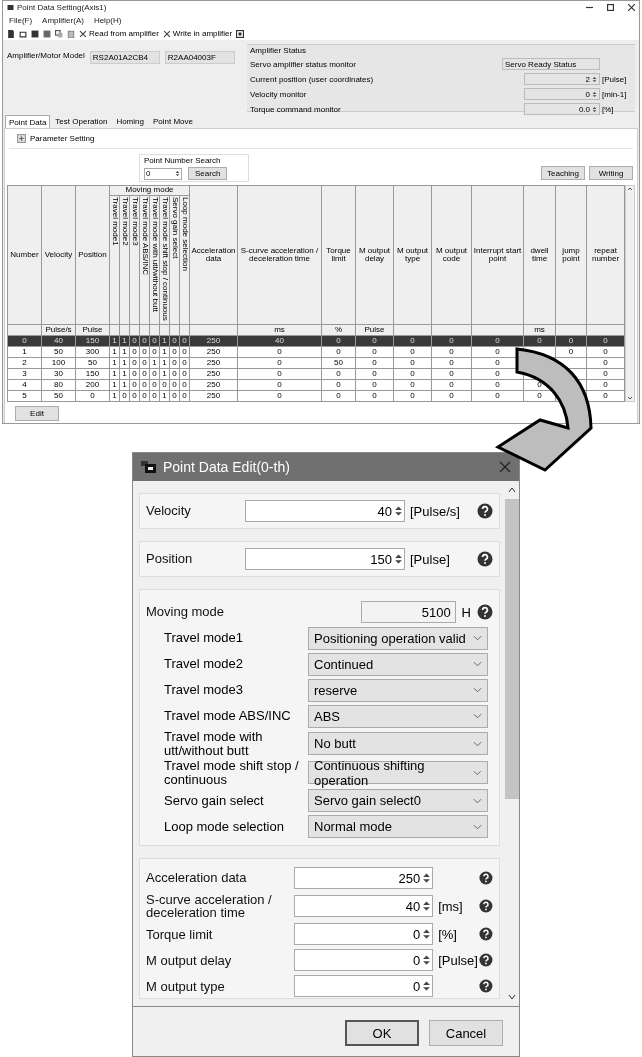 The image size is (642, 1057). What do you see at coordinates (134, 221) in the screenshot?
I see `column-header: Travel mode3` at bounding box center [134, 221].